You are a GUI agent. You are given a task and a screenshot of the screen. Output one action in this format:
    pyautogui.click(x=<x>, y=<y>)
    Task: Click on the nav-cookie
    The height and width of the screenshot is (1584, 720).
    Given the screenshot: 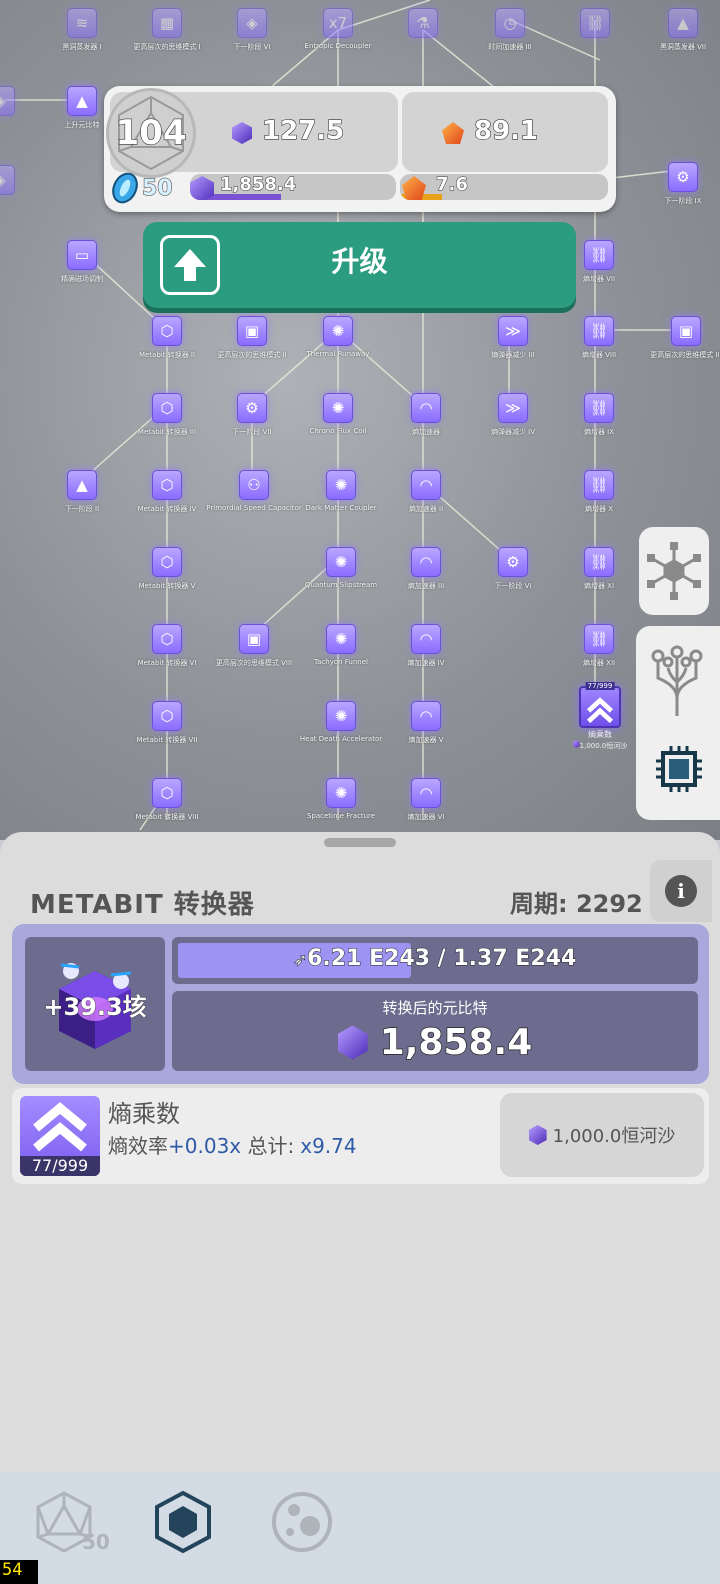 What is the action you would take?
    pyautogui.click(x=302, y=1524)
    